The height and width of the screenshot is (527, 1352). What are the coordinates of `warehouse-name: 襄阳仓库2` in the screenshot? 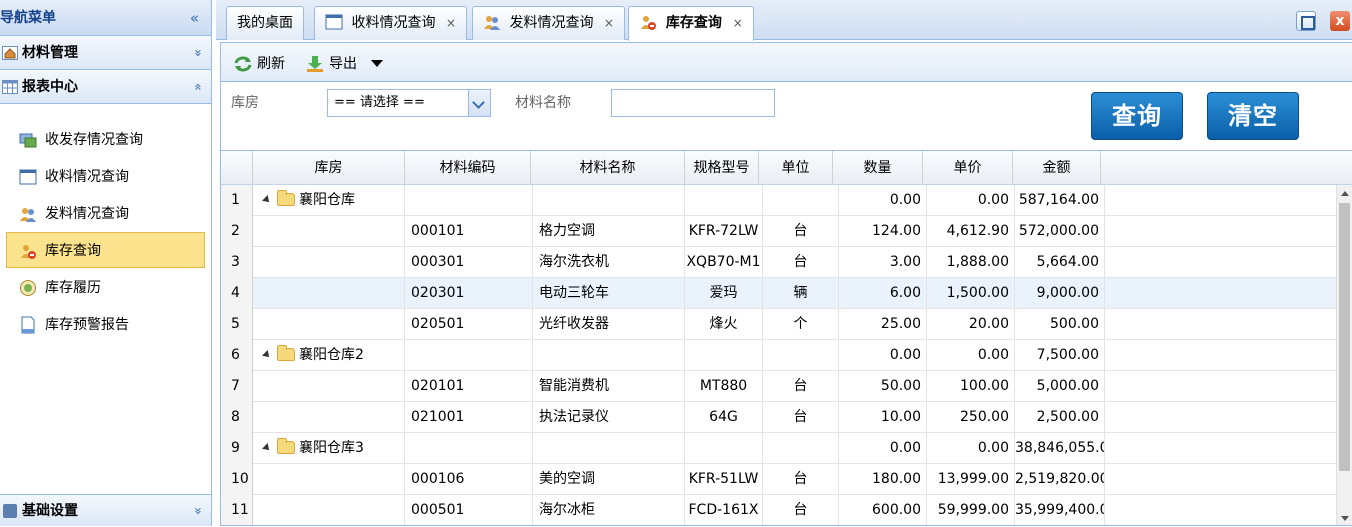 It's located at (331, 355).